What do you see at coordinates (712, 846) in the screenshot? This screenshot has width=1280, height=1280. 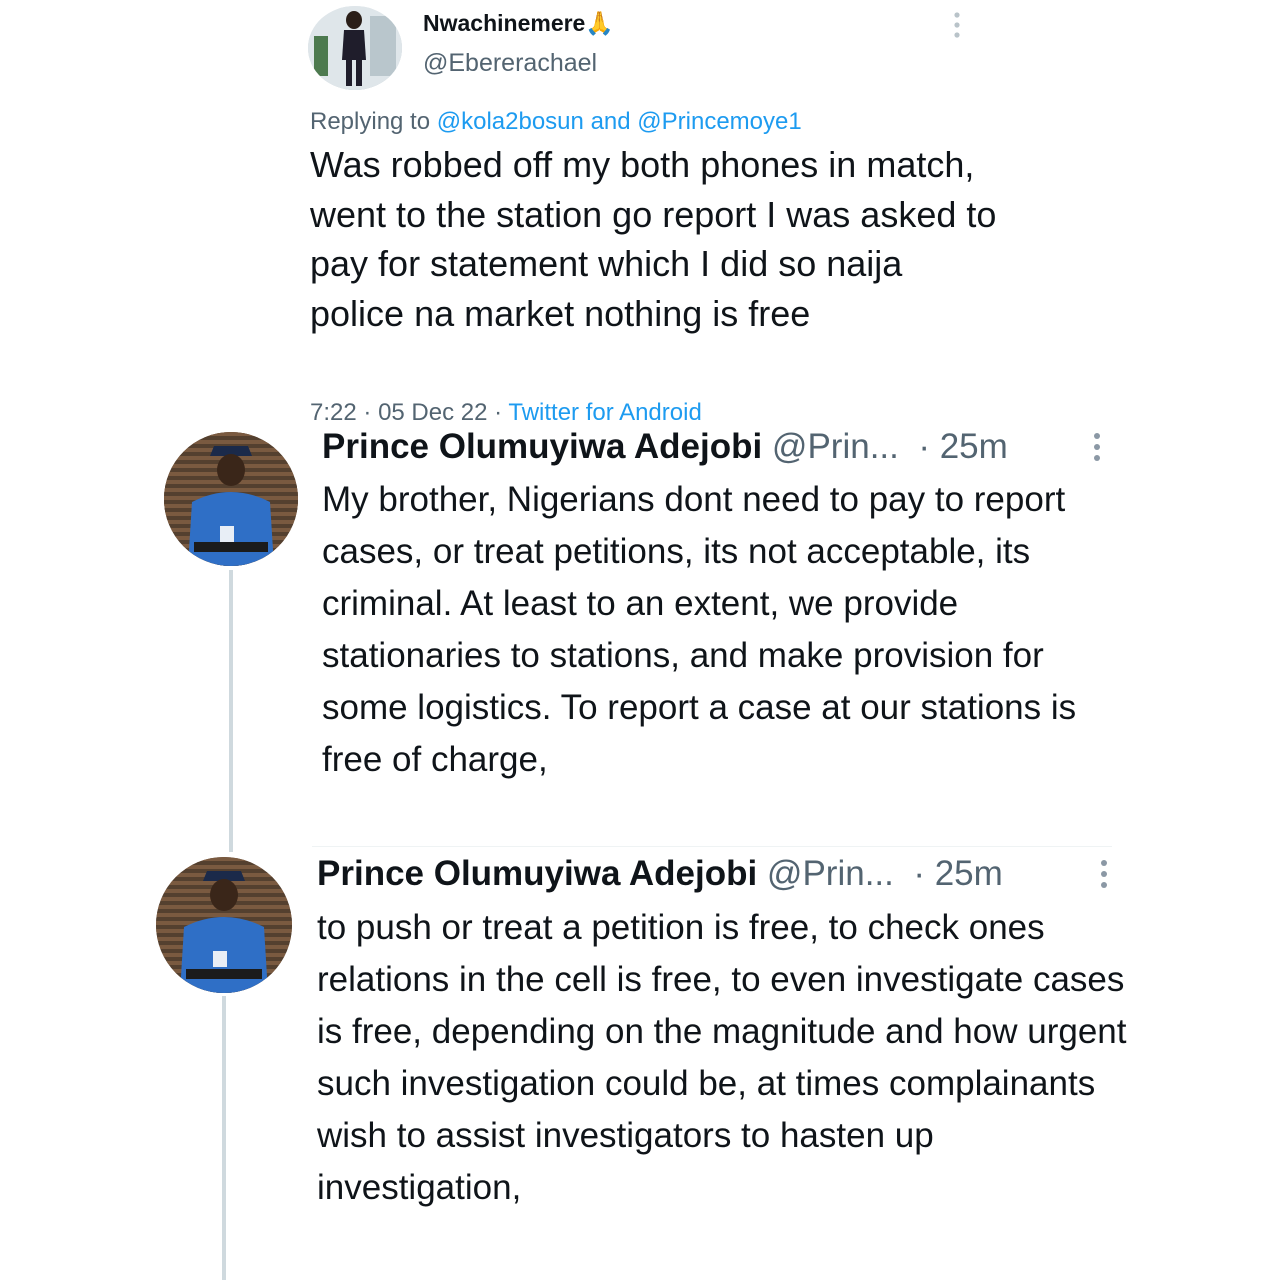 I see `divider` at bounding box center [712, 846].